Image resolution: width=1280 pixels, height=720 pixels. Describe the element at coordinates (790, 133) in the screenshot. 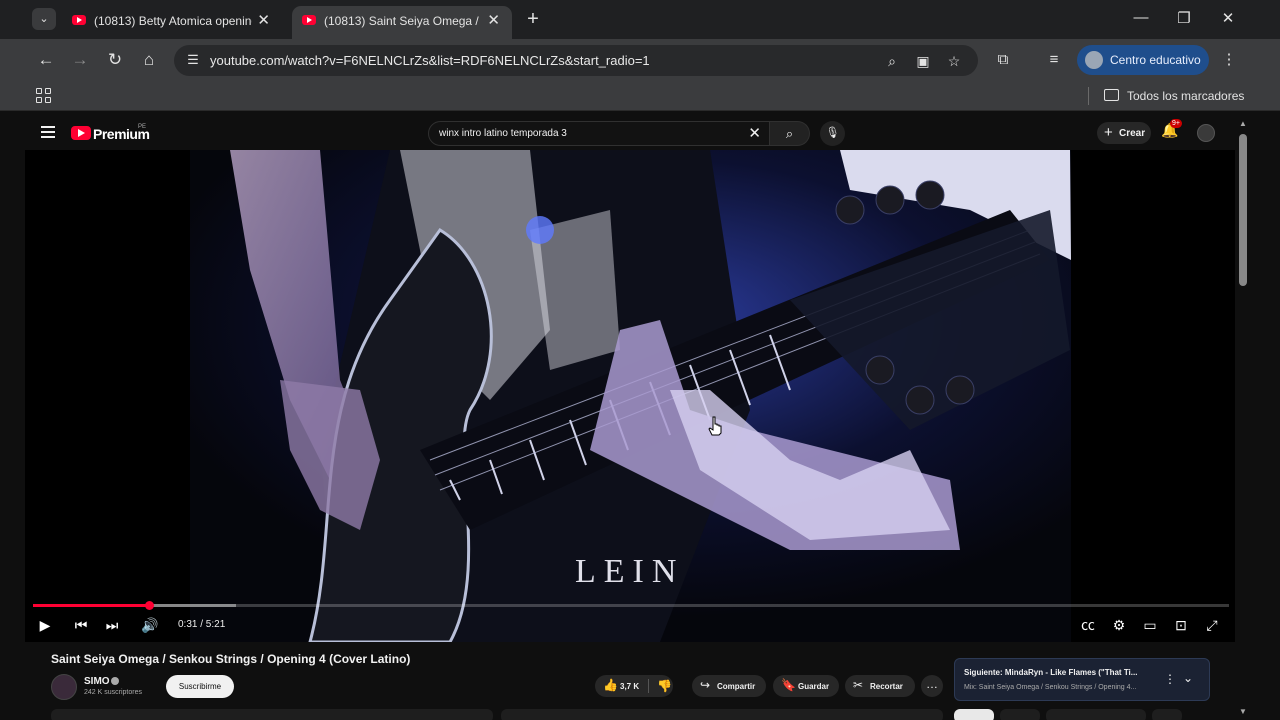

I see `search-icon: ⌕` at that location.